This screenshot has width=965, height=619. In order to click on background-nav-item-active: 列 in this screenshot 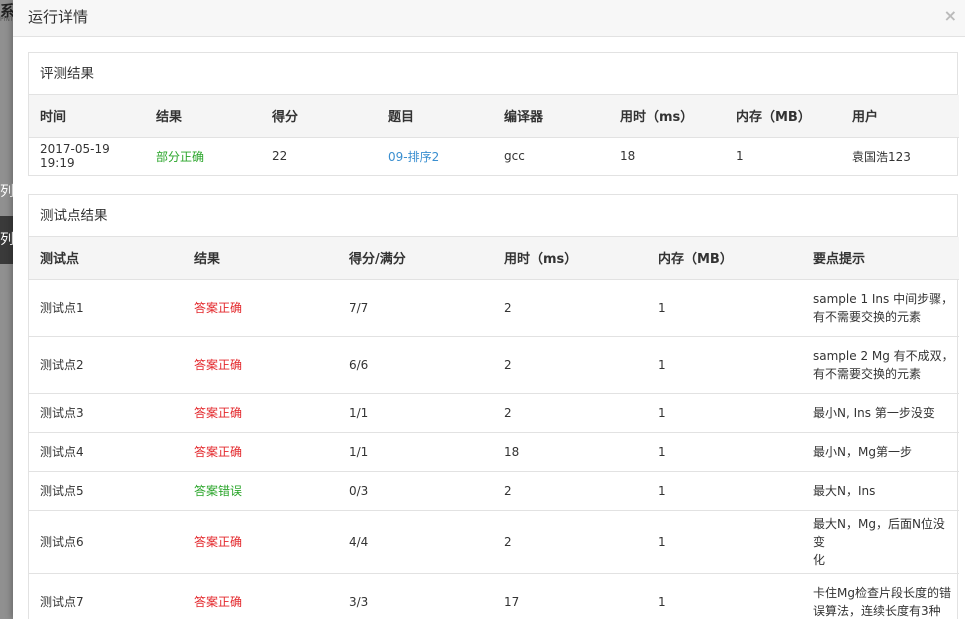, I will do `click(7, 240)`.